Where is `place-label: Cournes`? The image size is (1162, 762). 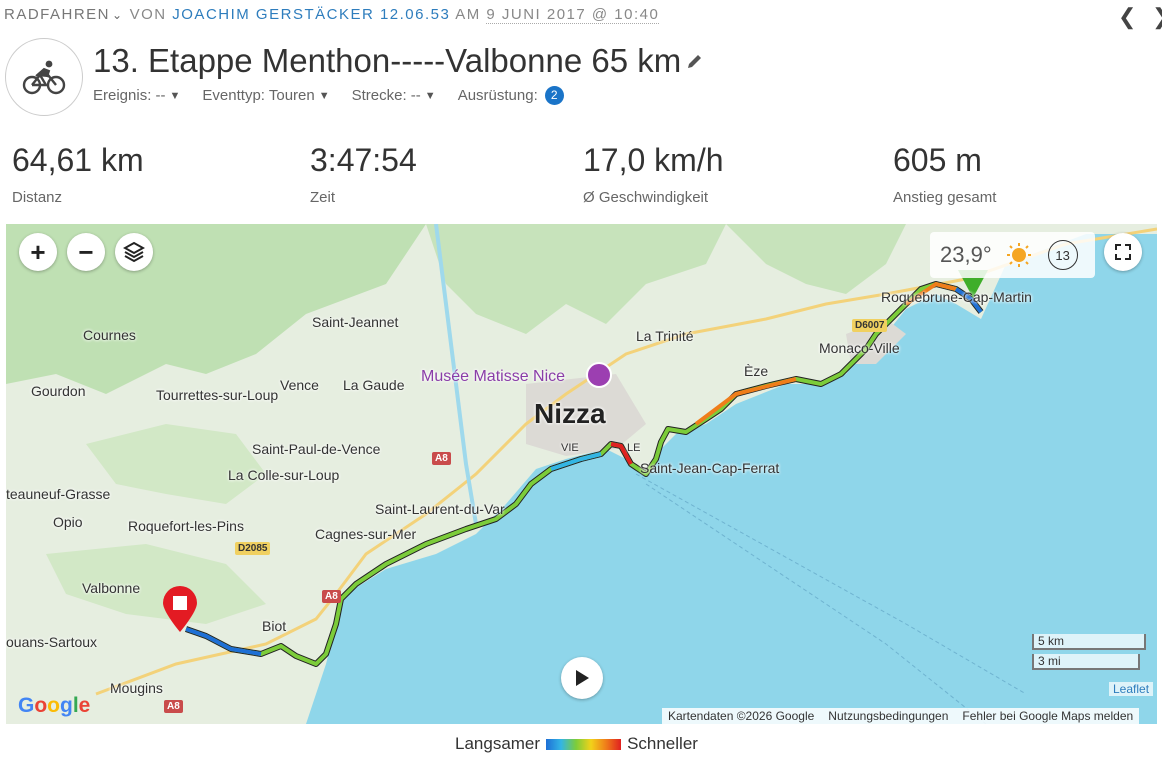
place-label: Cournes is located at coordinates (109, 335).